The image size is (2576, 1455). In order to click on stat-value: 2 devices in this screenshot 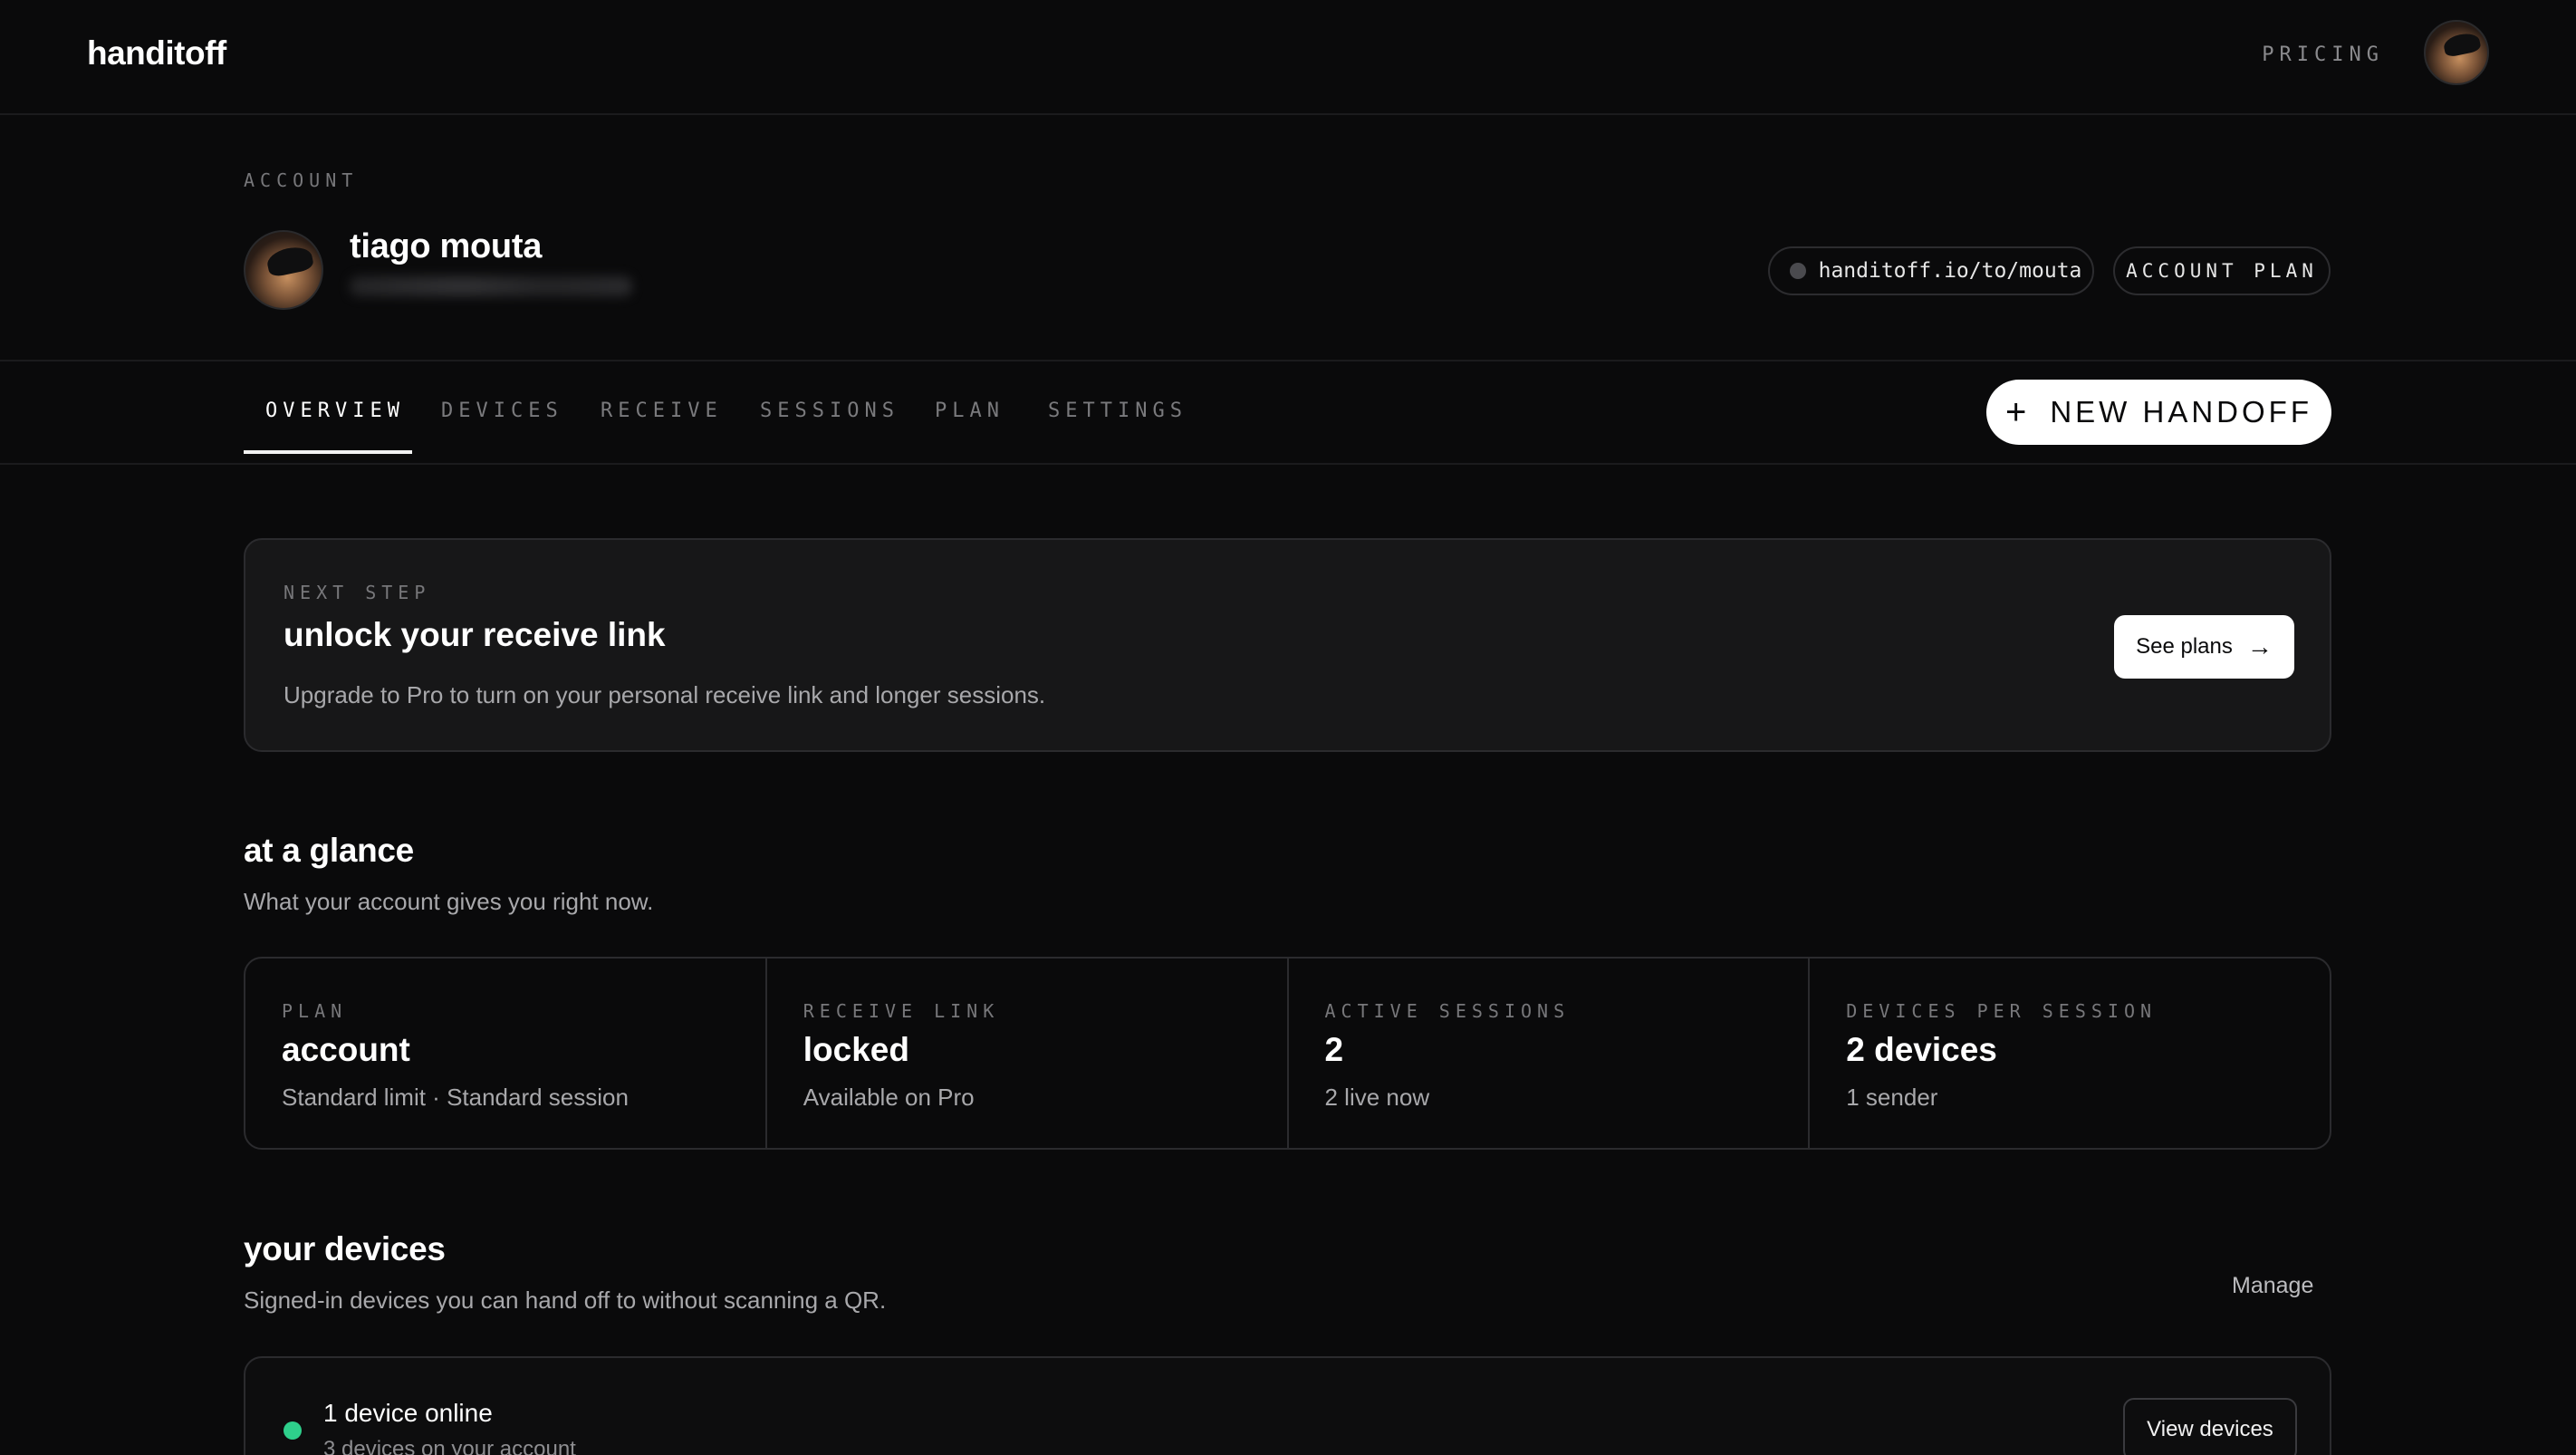, I will do `click(1921, 1049)`.